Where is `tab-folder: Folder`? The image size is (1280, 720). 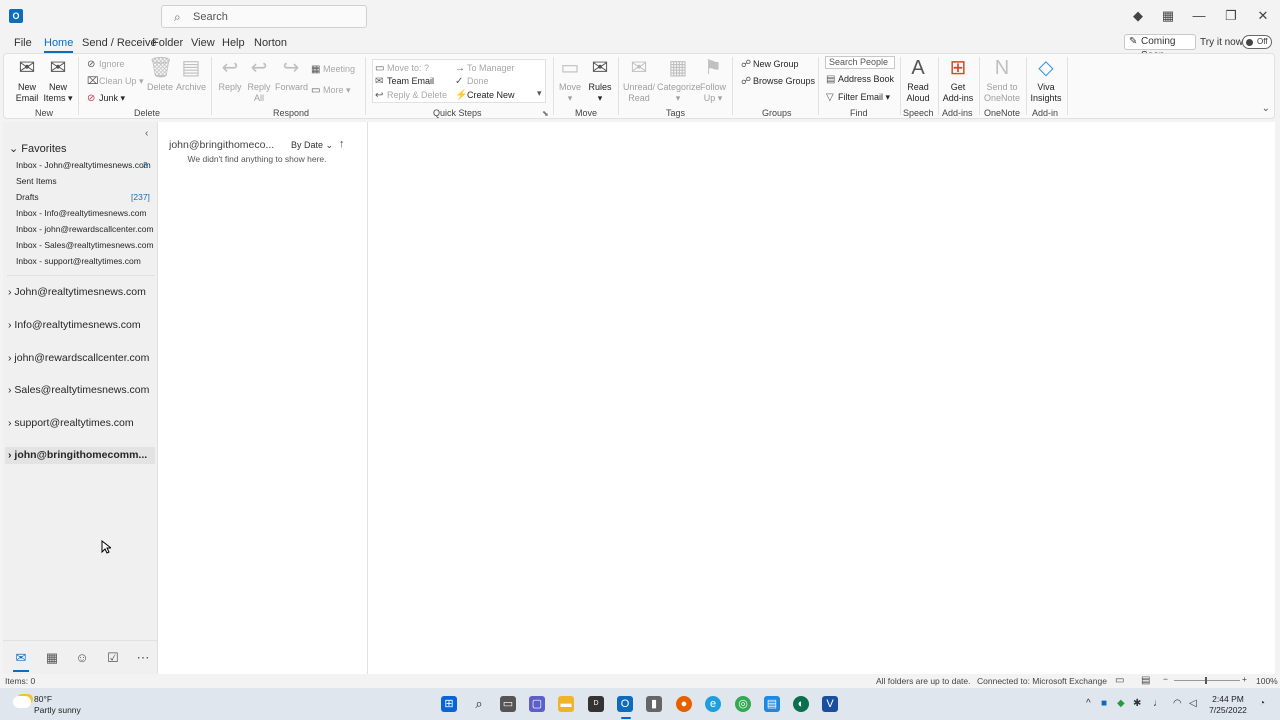 tab-folder: Folder is located at coordinates (167, 43).